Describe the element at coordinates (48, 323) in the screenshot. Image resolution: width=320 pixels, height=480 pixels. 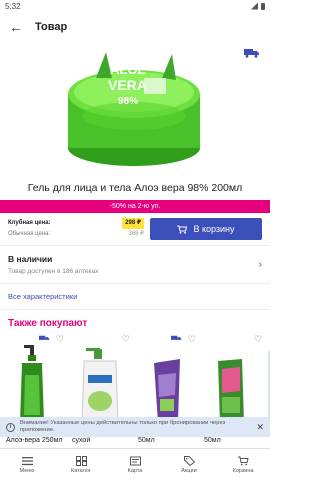
I see `also-buy-title: Также покупают` at that location.